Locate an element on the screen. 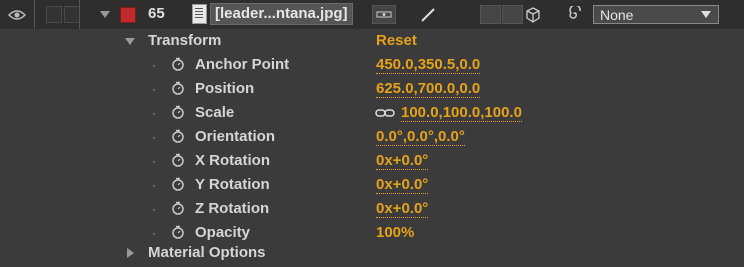 This screenshot has height=267, width=744. x-rotation-value: 0x+0.0° is located at coordinates (402, 161).